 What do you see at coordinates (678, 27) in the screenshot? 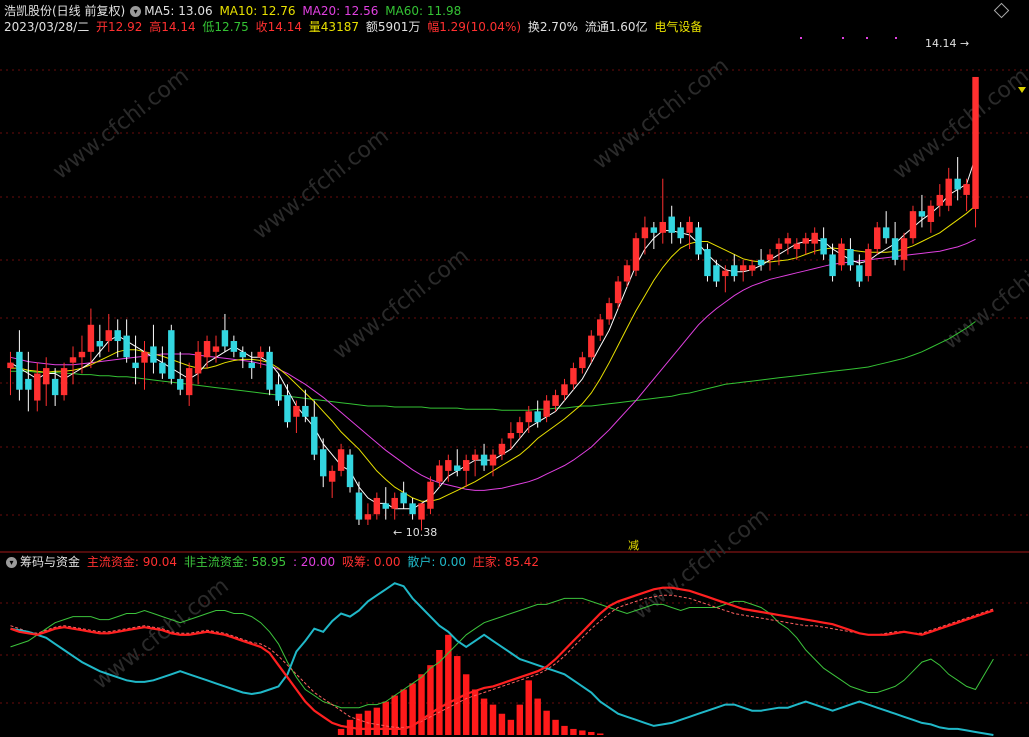
I see `quote-sector: 电气设备` at bounding box center [678, 27].